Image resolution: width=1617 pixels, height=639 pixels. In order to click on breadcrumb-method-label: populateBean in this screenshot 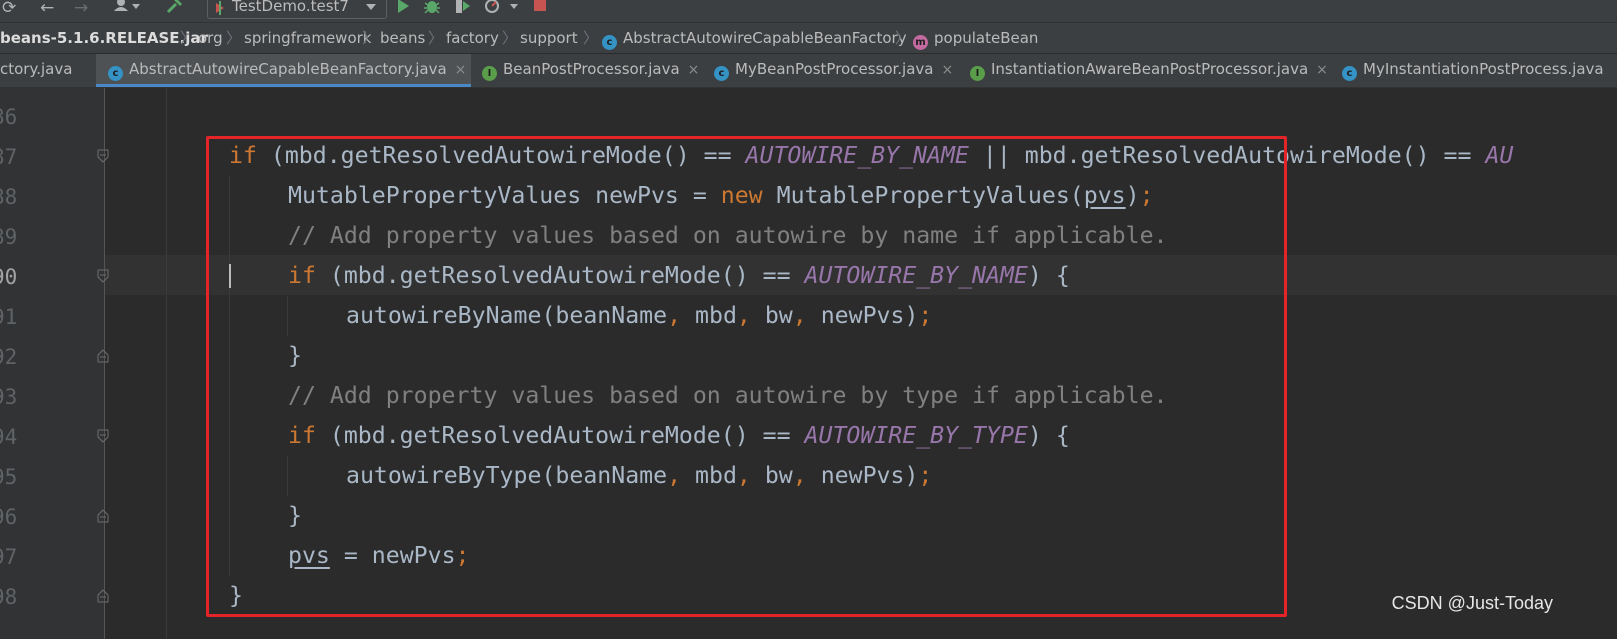, I will do `click(986, 38)`.